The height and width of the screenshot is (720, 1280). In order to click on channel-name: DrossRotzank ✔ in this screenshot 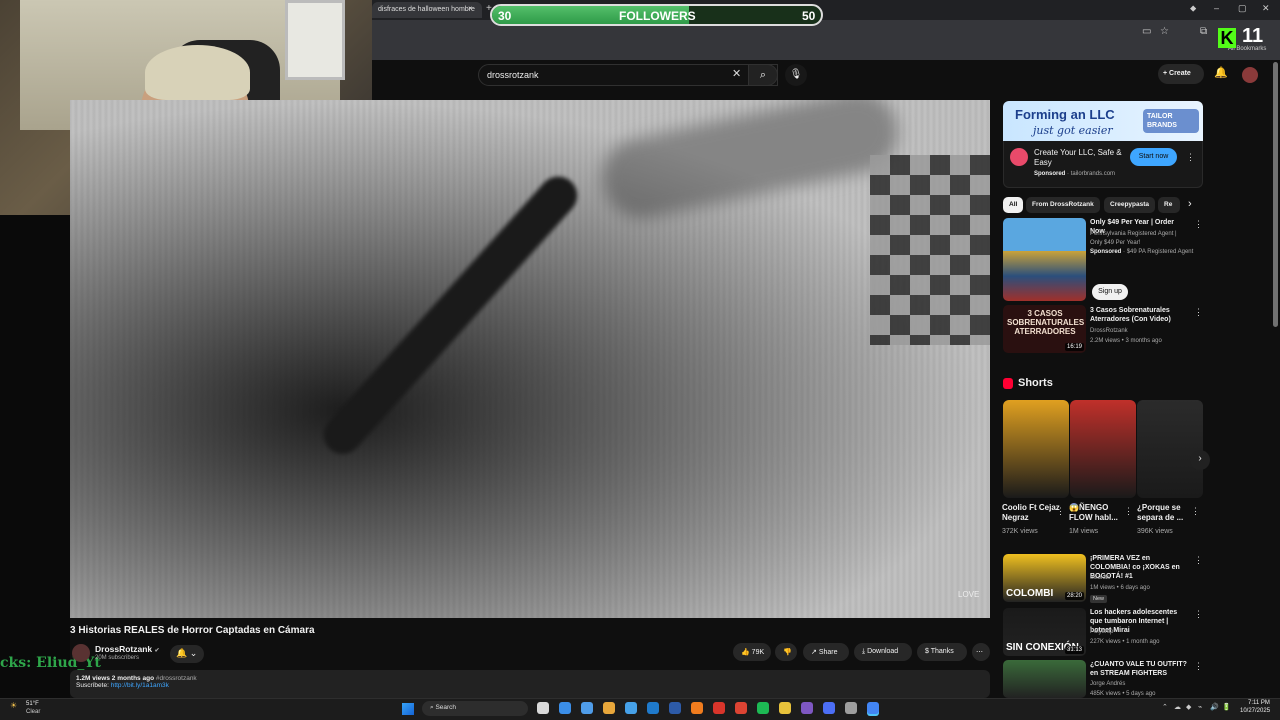, I will do `click(127, 649)`.